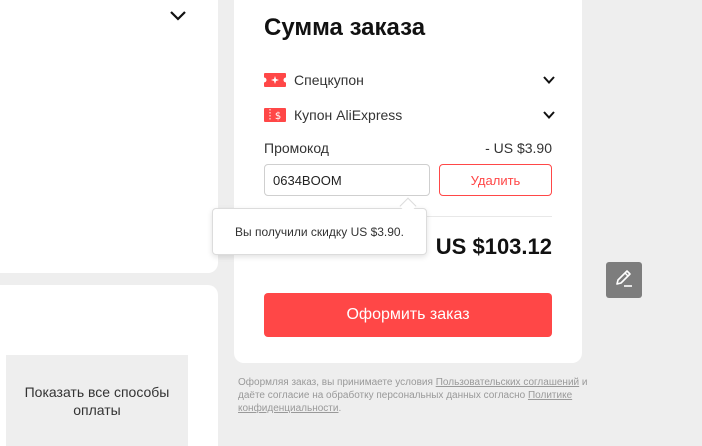 This screenshot has width=702, height=446. Describe the element at coordinates (329, 80) in the screenshot. I see `special-coupon-label: Спецкупон` at that location.